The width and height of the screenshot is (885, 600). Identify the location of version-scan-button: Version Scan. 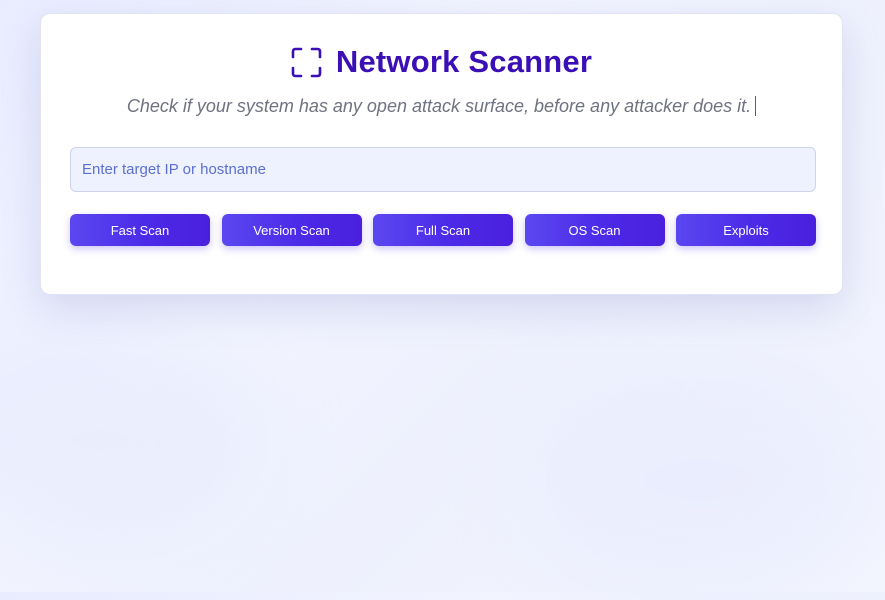
(291, 230).